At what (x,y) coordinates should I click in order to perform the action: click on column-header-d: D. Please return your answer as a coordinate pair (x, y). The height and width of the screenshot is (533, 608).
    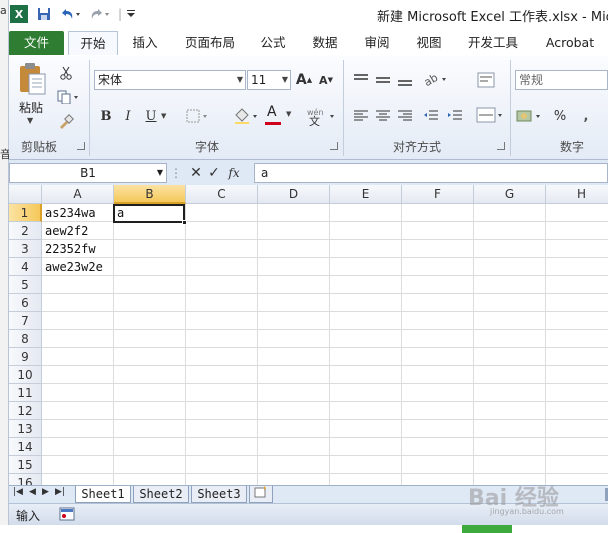
    Looking at the image, I should click on (294, 194).